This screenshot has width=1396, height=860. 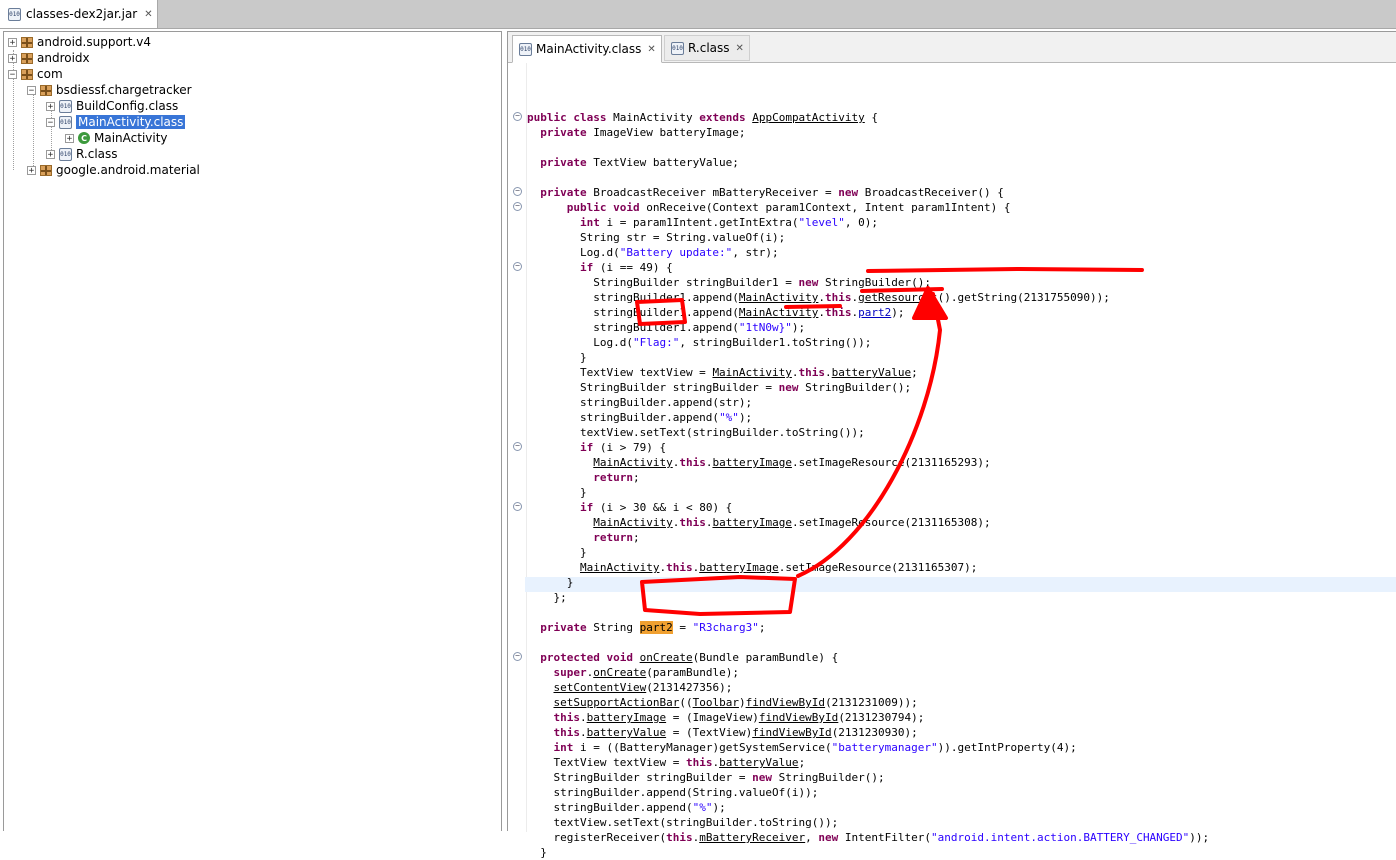 I want to click on code-line: private TextView batteryValue;, so click(x=868, y=162).